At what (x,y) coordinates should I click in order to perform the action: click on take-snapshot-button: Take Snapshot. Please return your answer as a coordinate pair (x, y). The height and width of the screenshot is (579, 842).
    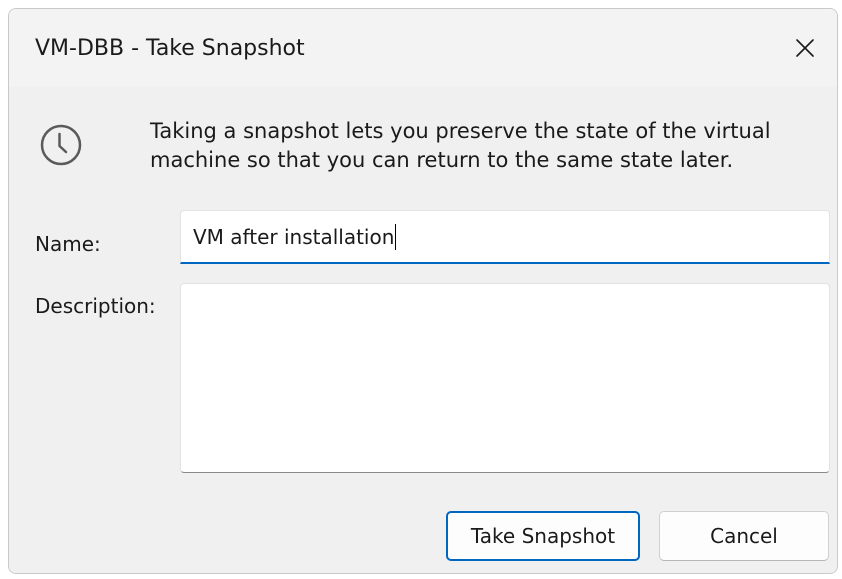
    Looking at the image, I should click on (543, 536).